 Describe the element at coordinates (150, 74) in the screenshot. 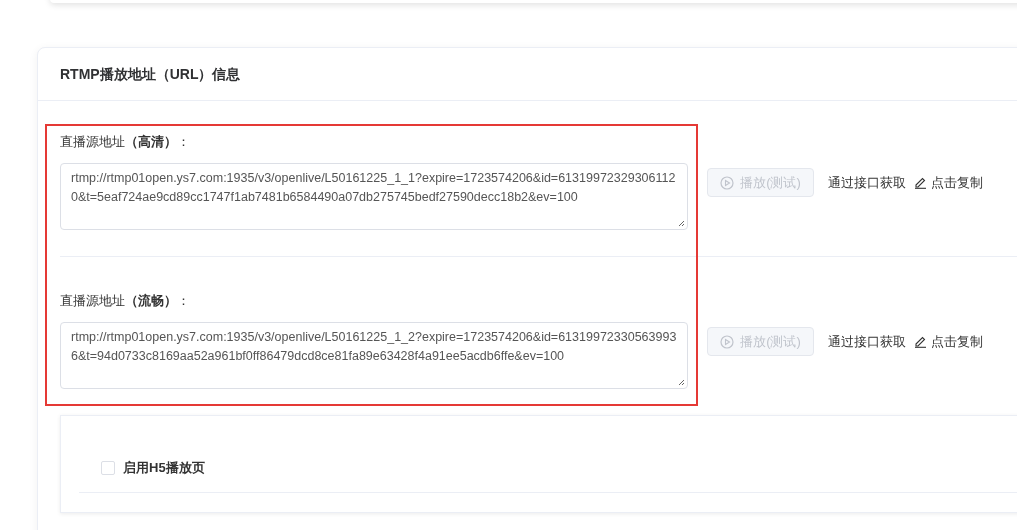

I see `card-title: RTMP播放地址（URL）信息` at that location.